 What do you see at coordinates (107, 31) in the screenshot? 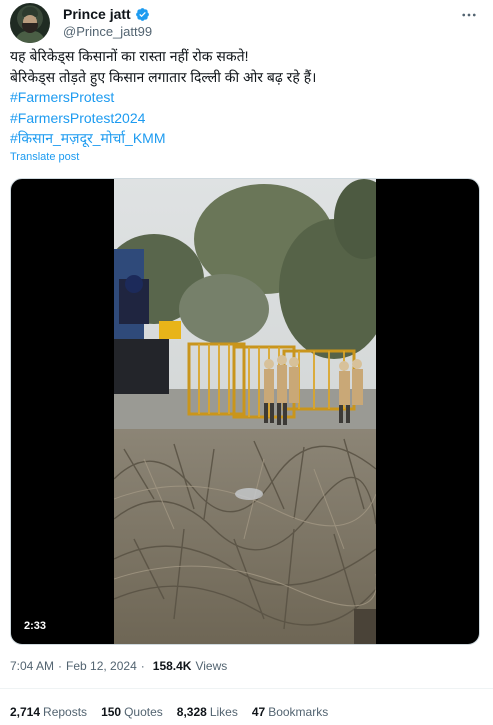
I see `author-handle: @Prince_jatt99` at bounding box center [107, 31].